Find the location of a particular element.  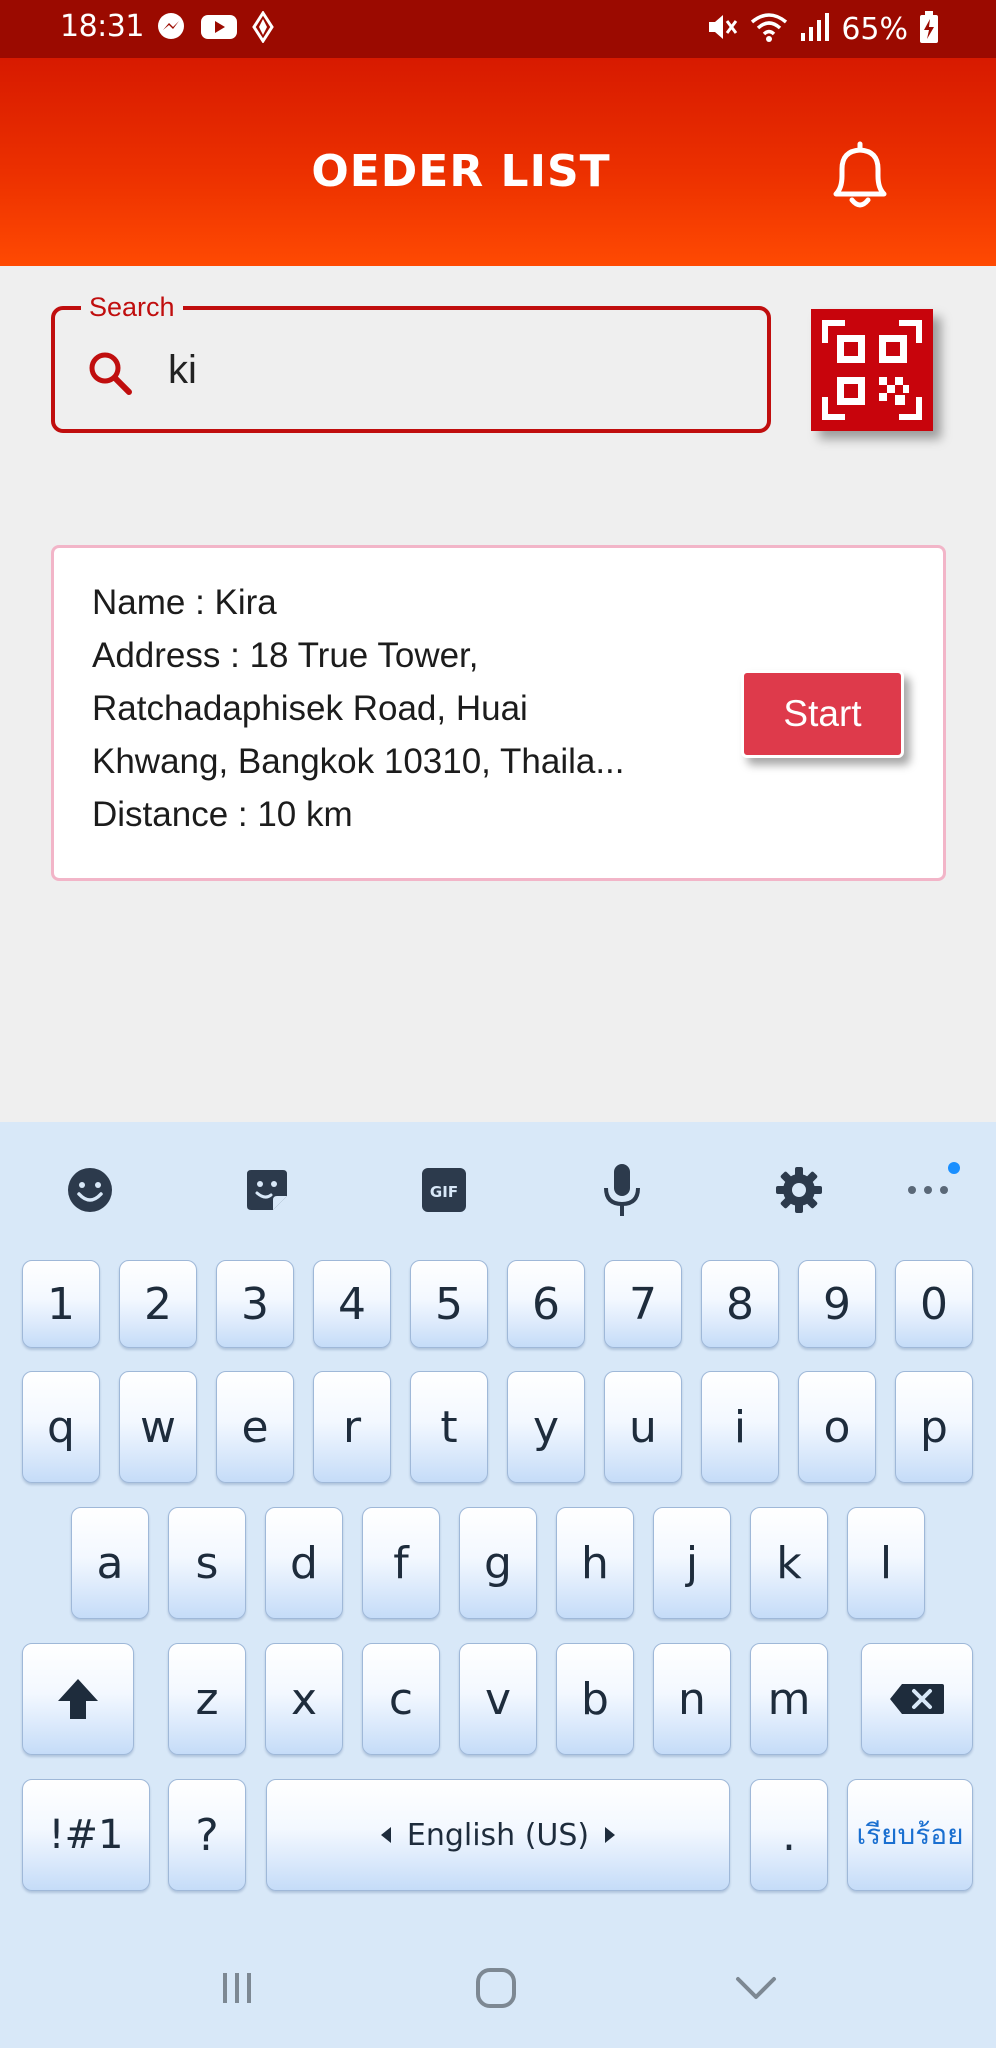

question-key-label: ? is located at coordinates (207, 1835).